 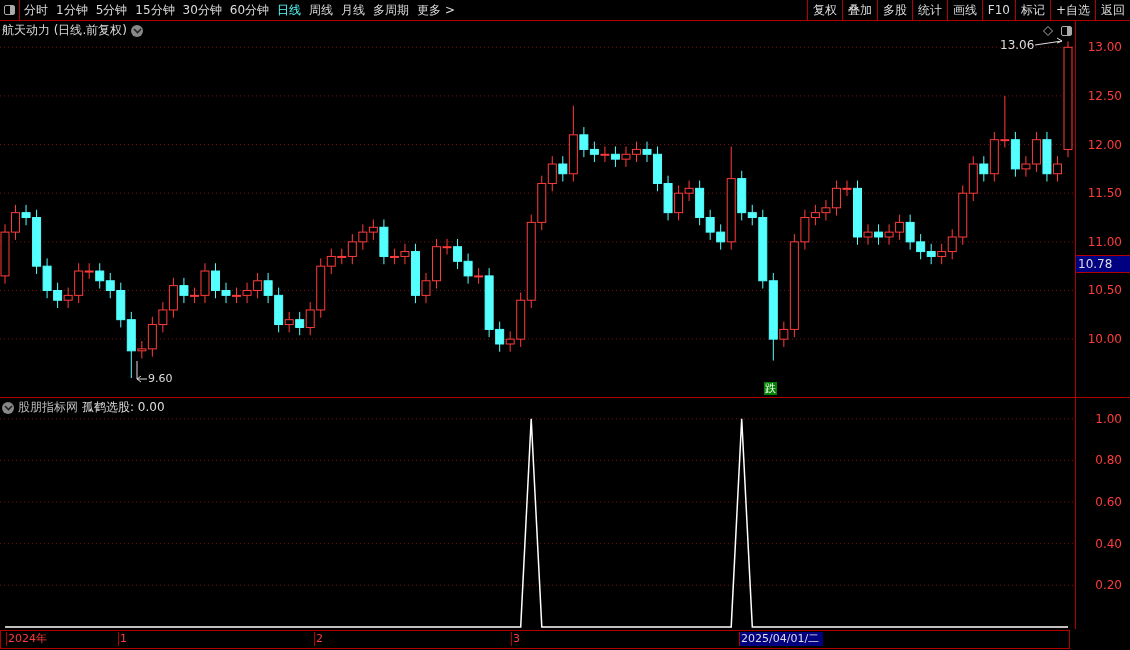 What do you see at coordinates (1104, 47) in the screenshot?
I see `axis-label: 13.00` at bounding box center [1104, 47].